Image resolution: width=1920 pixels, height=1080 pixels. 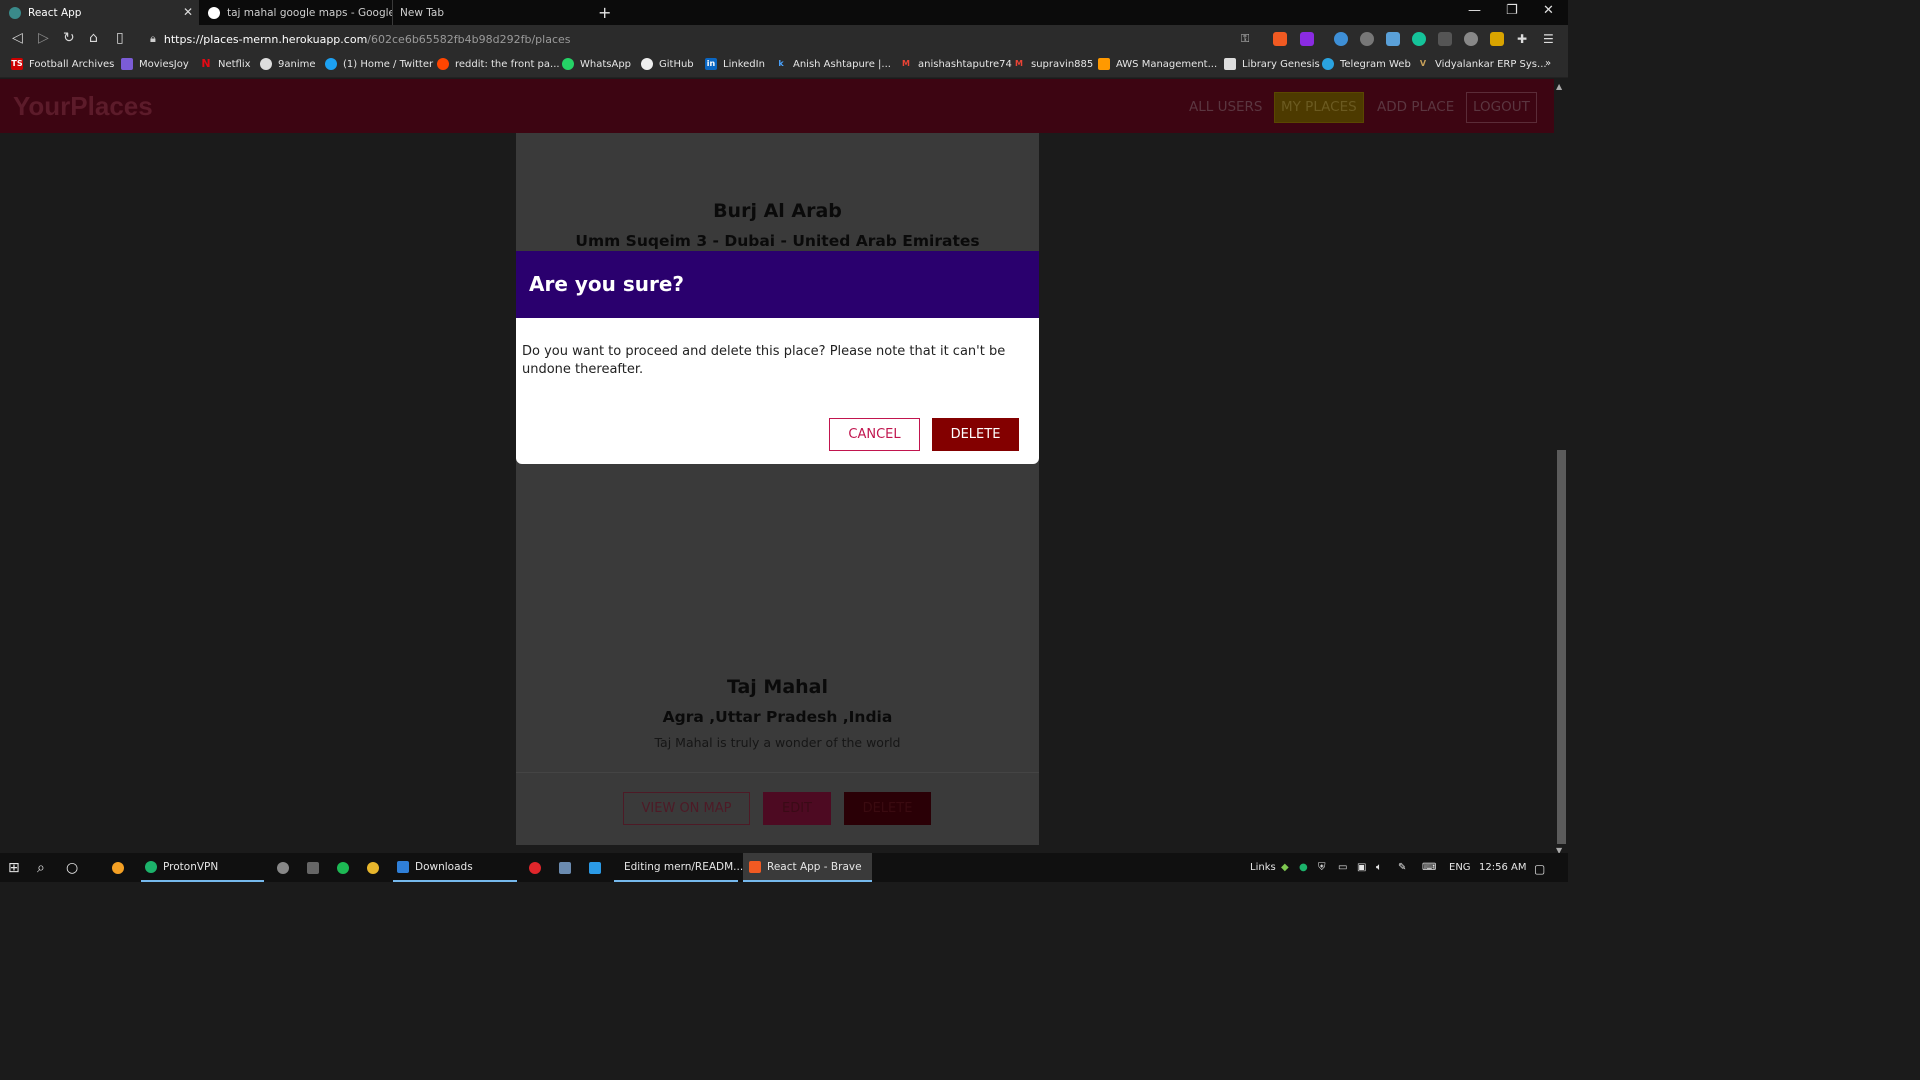 I want to click on close-tab-icon: ✕, so click(x=188, y=12).